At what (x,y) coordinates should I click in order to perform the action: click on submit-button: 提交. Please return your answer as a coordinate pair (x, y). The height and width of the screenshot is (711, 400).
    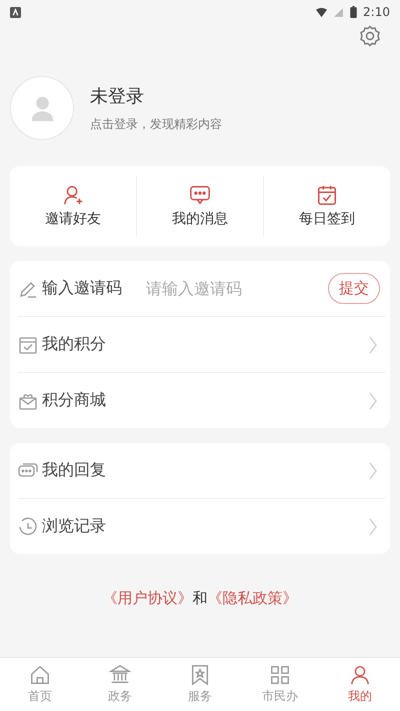
    Looking at the image, I should click on (354, 288).